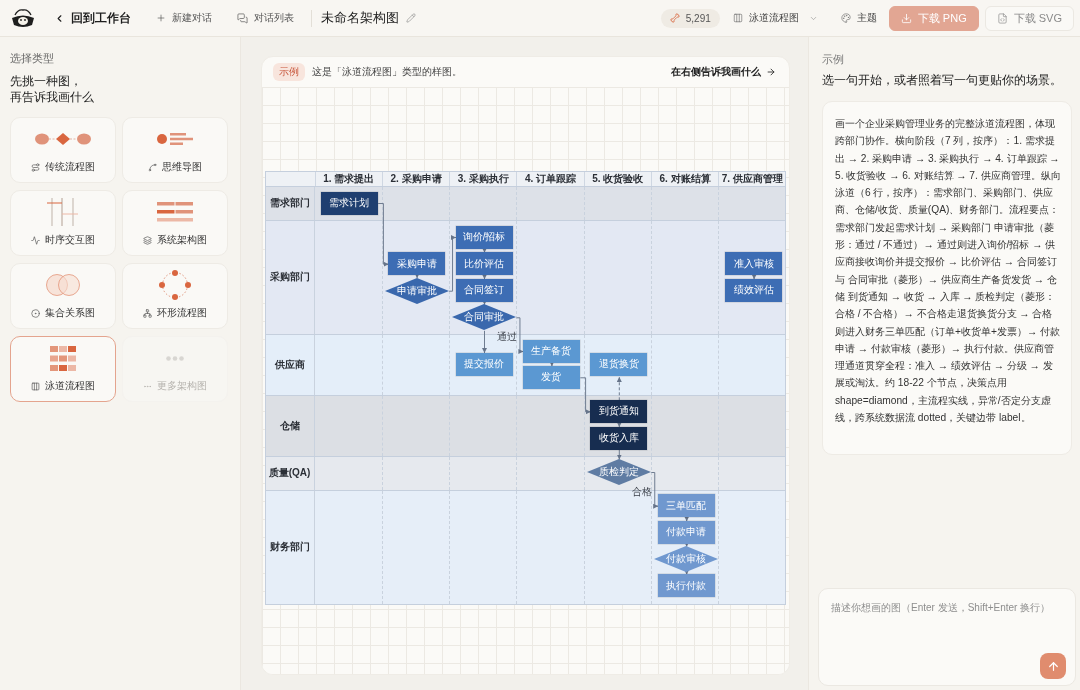 The image size is (1080, 690). What do you see at coordinates (265, 18) in the screenshot?
I see `chat-list-button: 对话列表` at bounding box center [265, 18].